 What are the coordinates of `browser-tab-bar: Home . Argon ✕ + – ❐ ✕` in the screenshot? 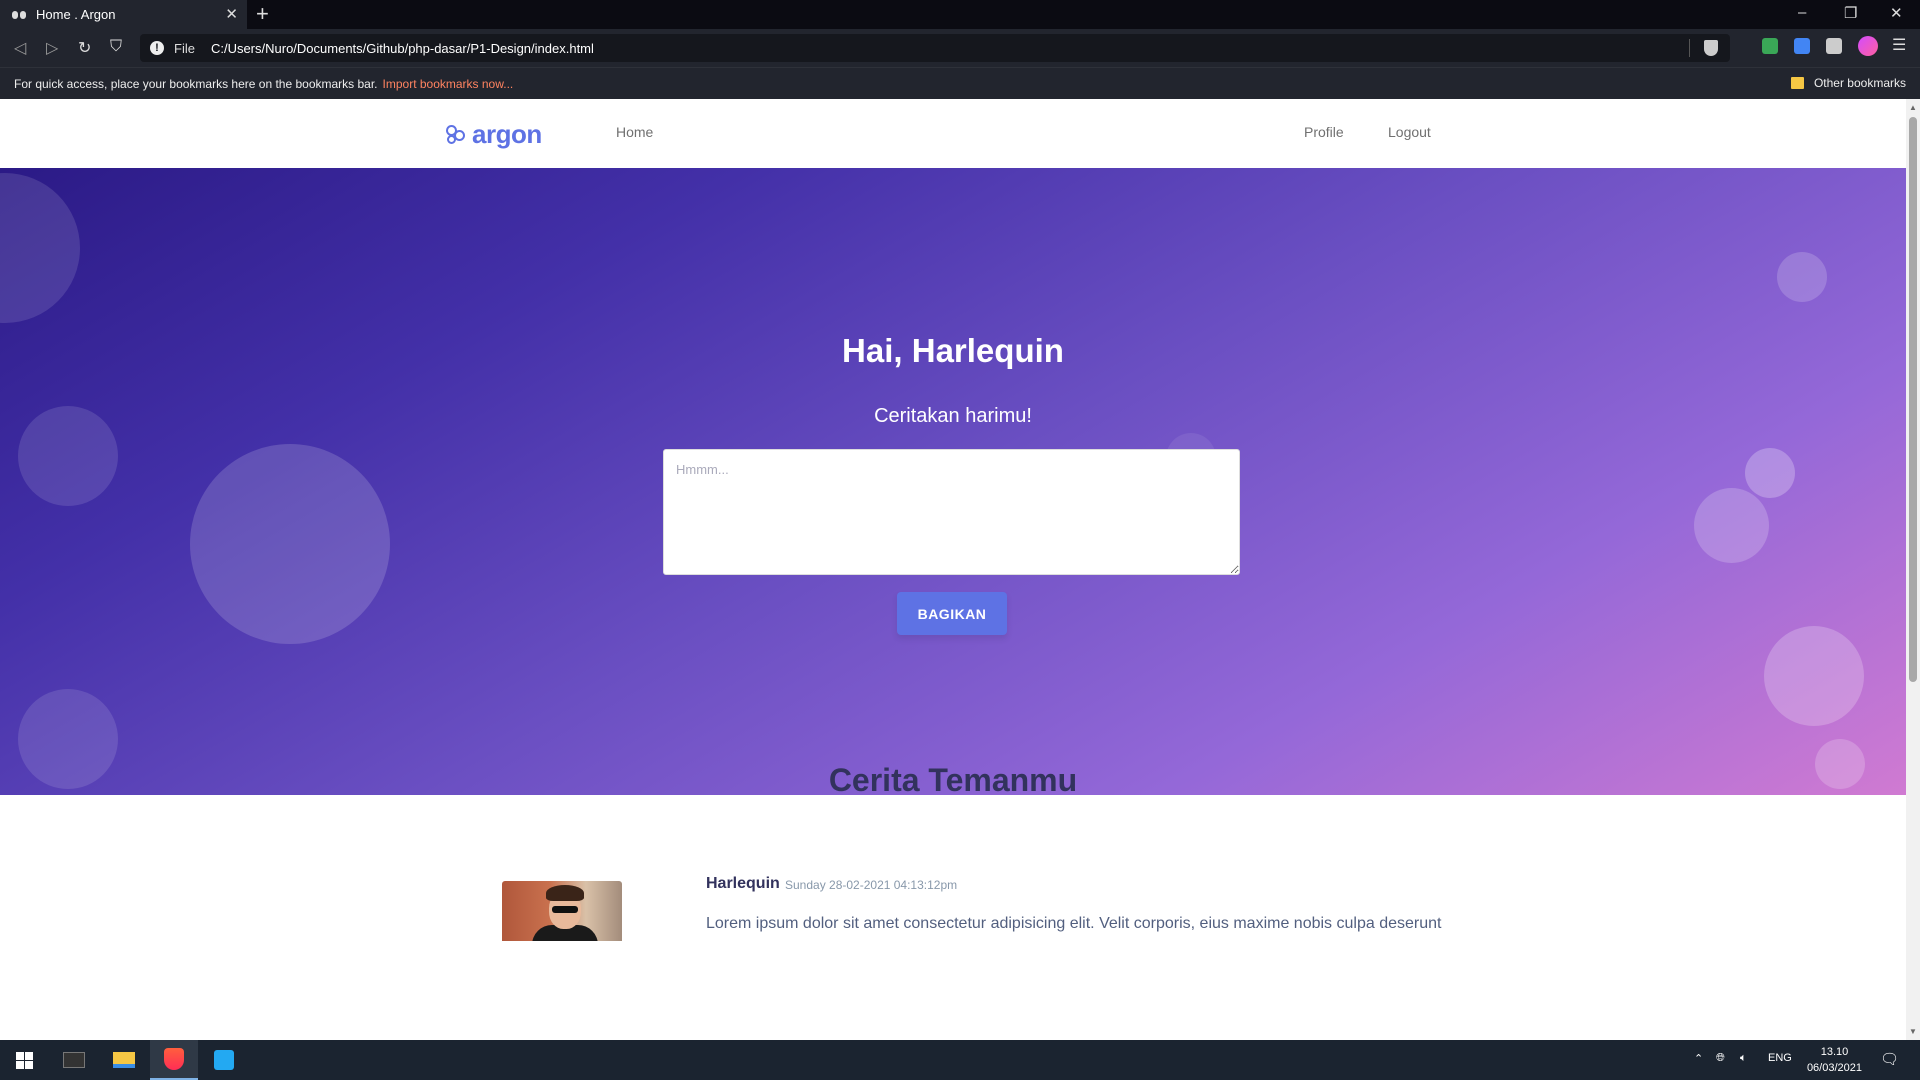 It's located at (960, 14).